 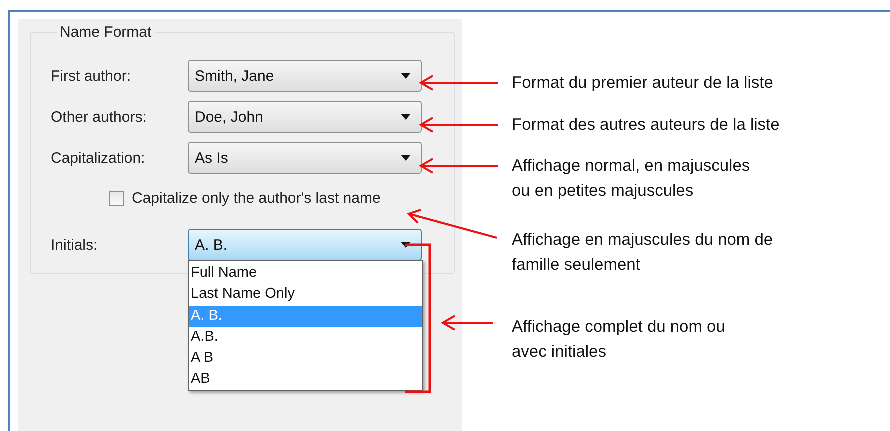 I want to click on annotation-text: Affichage complet du nom ou avec initiales, so click(x=619, y=340).